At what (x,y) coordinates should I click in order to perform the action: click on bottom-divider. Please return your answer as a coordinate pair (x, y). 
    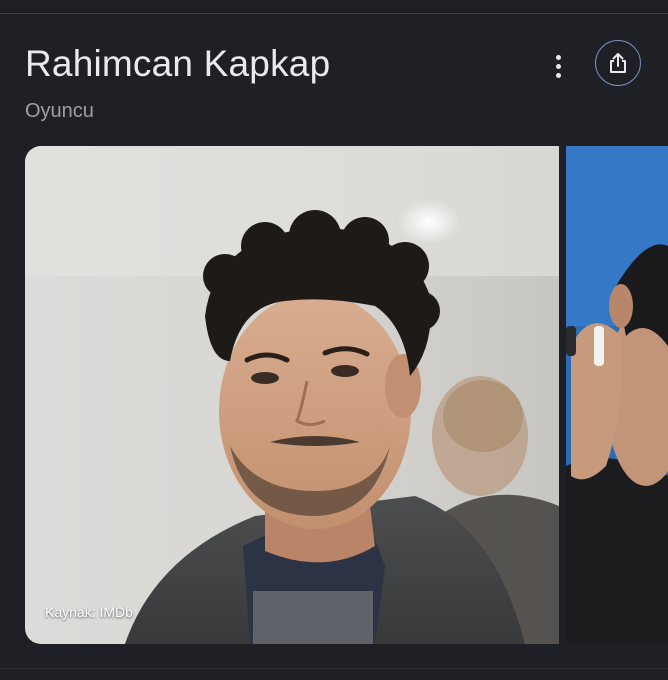
    Looking at the image, I should click on (334, 668).